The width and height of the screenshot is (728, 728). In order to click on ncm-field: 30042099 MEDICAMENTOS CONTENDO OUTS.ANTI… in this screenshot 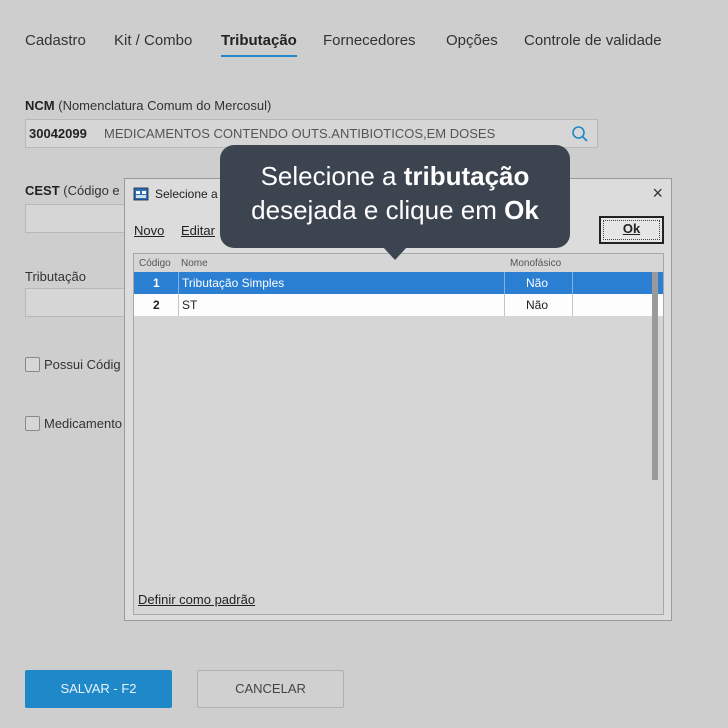, I will do `click(311, 133)`.